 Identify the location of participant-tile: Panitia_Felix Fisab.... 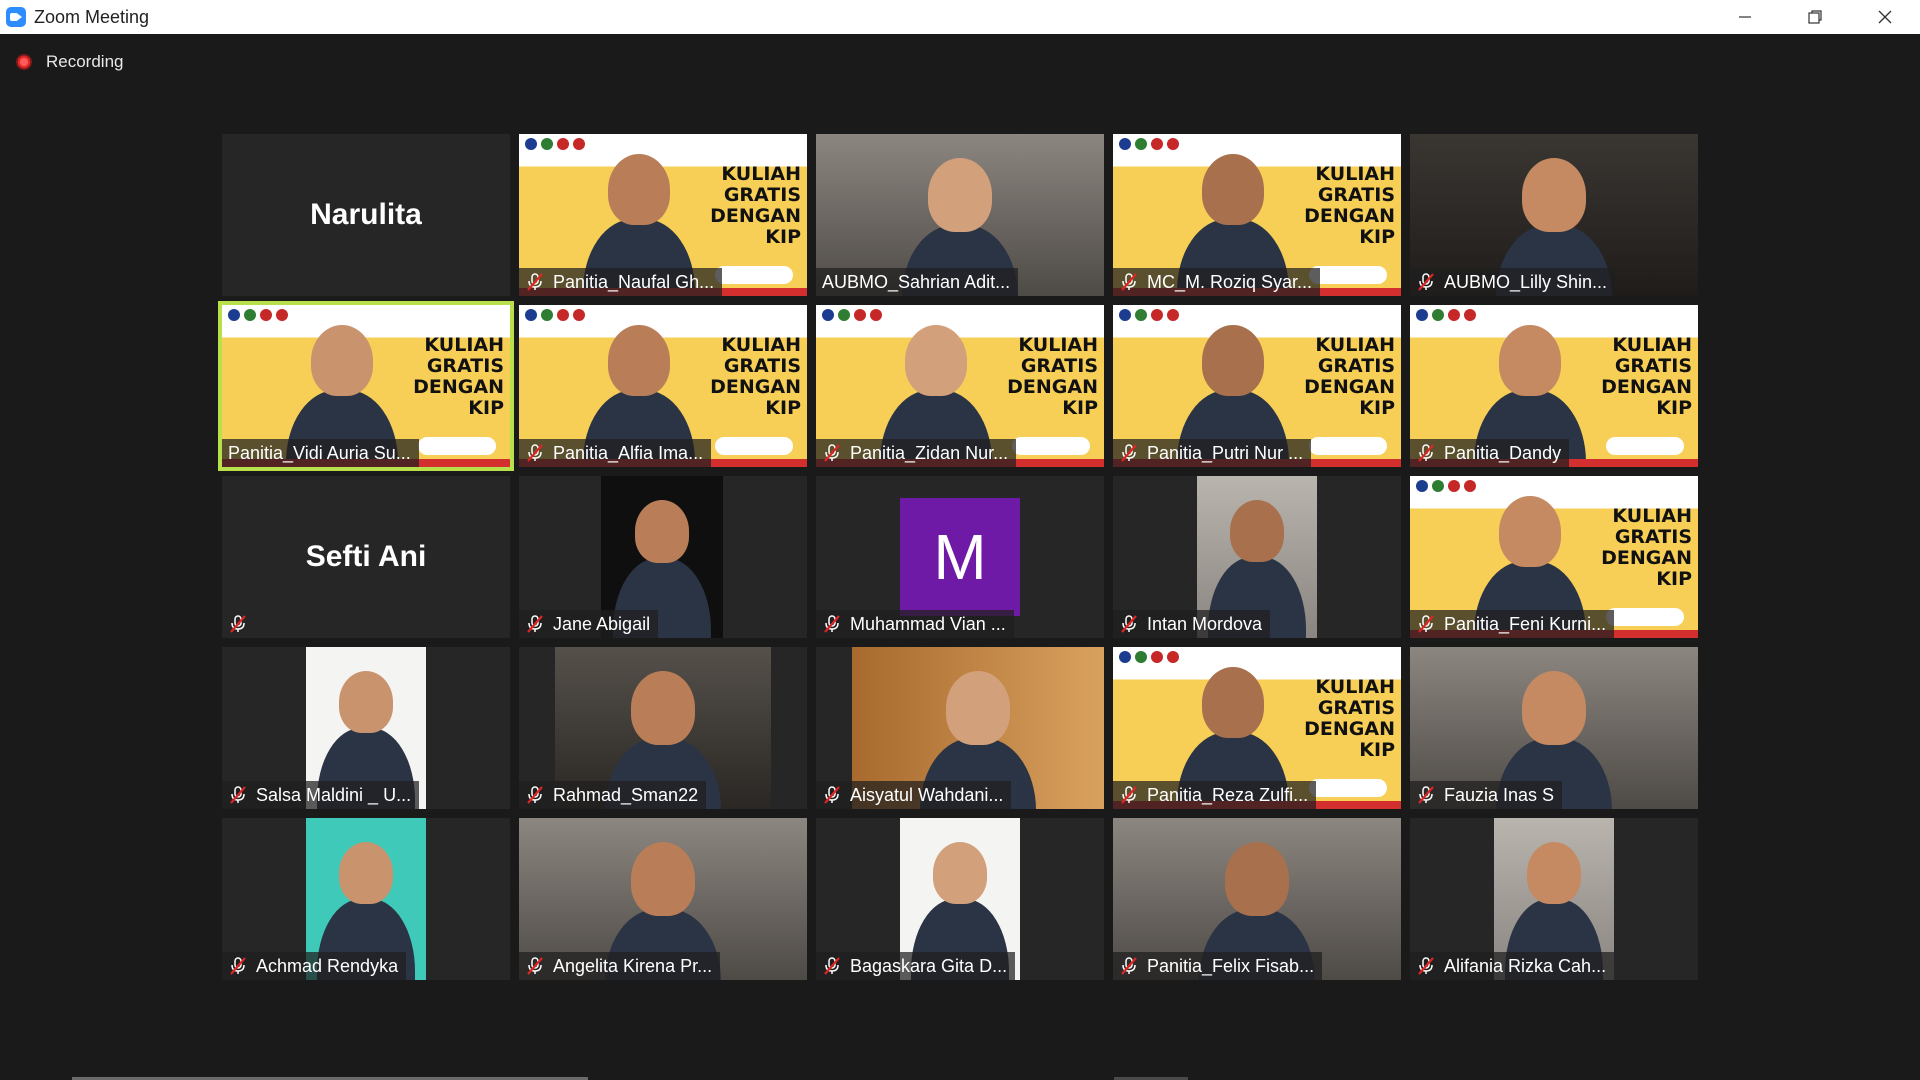
(1257, 899).